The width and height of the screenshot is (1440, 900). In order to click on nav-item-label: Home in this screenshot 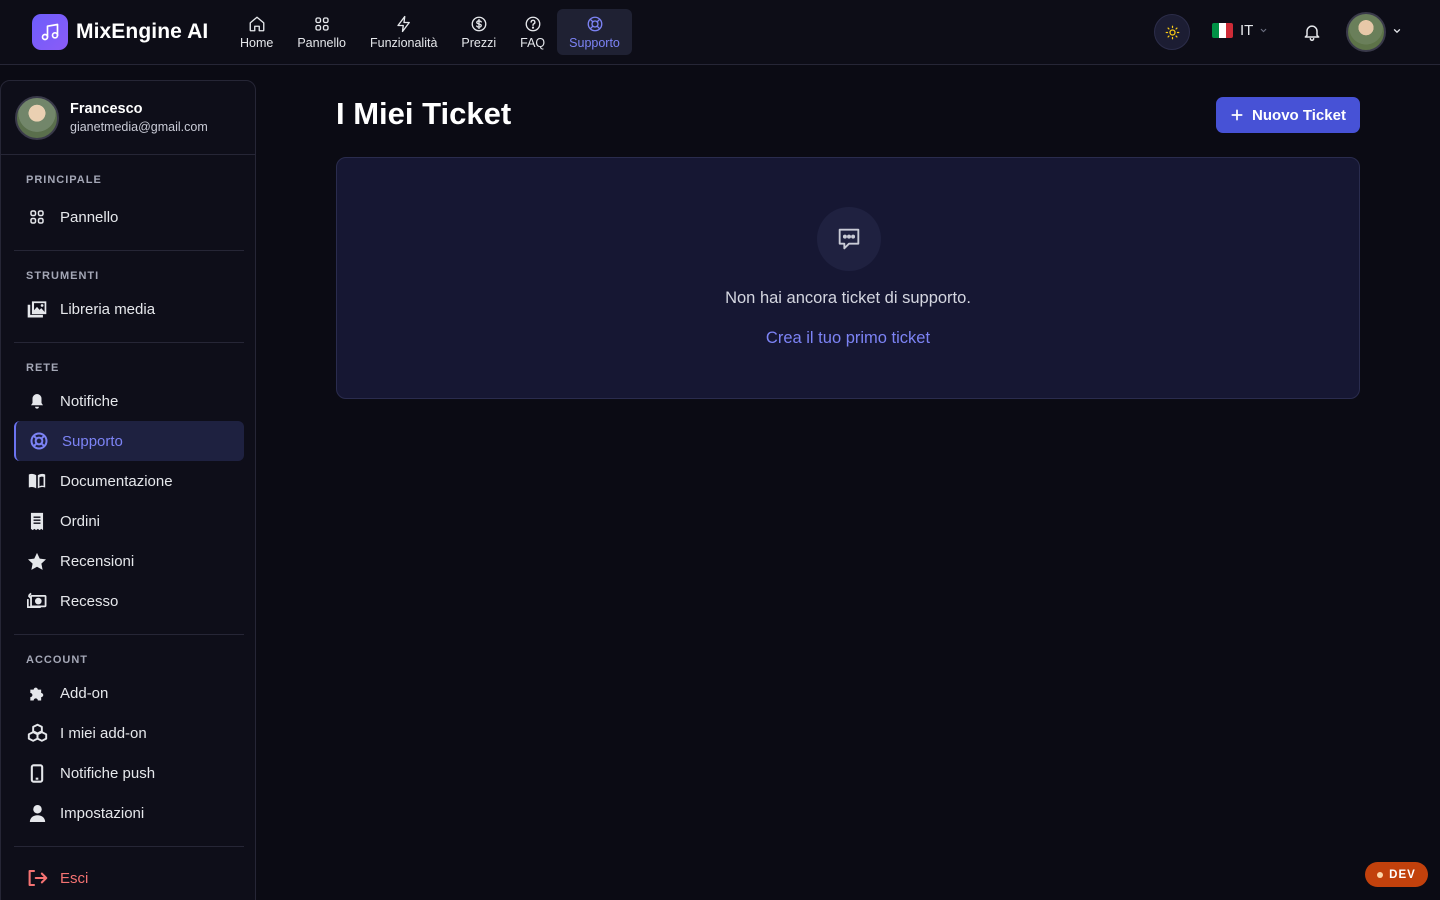, I will do `click(257, 42)`.